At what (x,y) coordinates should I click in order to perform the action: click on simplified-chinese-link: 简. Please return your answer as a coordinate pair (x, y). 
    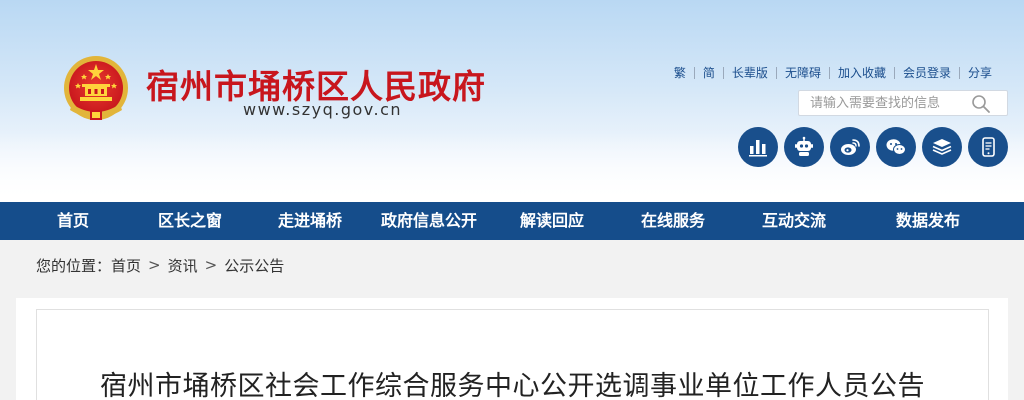
    Looking at the image, I should click on (708, 73).